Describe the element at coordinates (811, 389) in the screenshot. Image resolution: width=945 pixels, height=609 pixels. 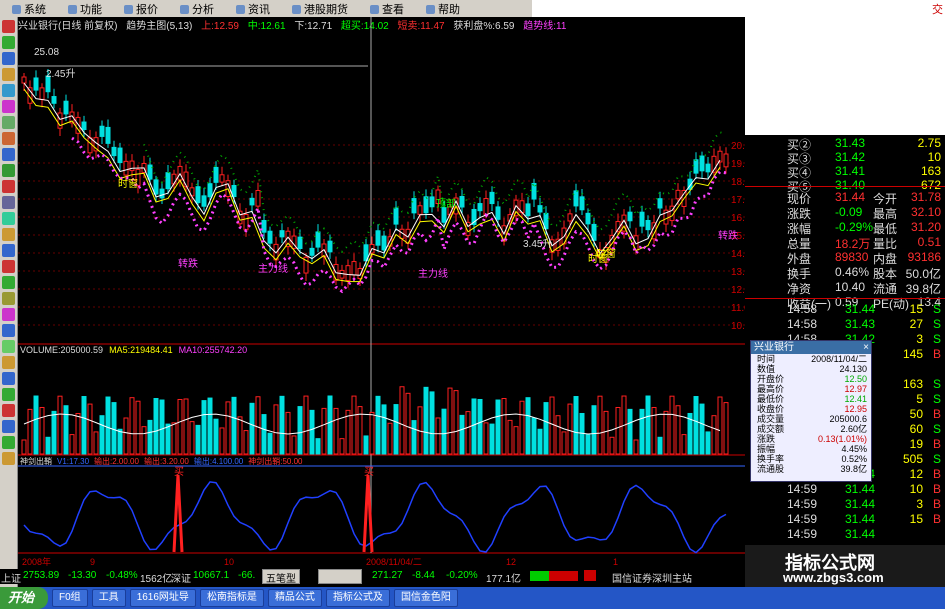
I see `popup-row: 最高价 12.97` at that location.